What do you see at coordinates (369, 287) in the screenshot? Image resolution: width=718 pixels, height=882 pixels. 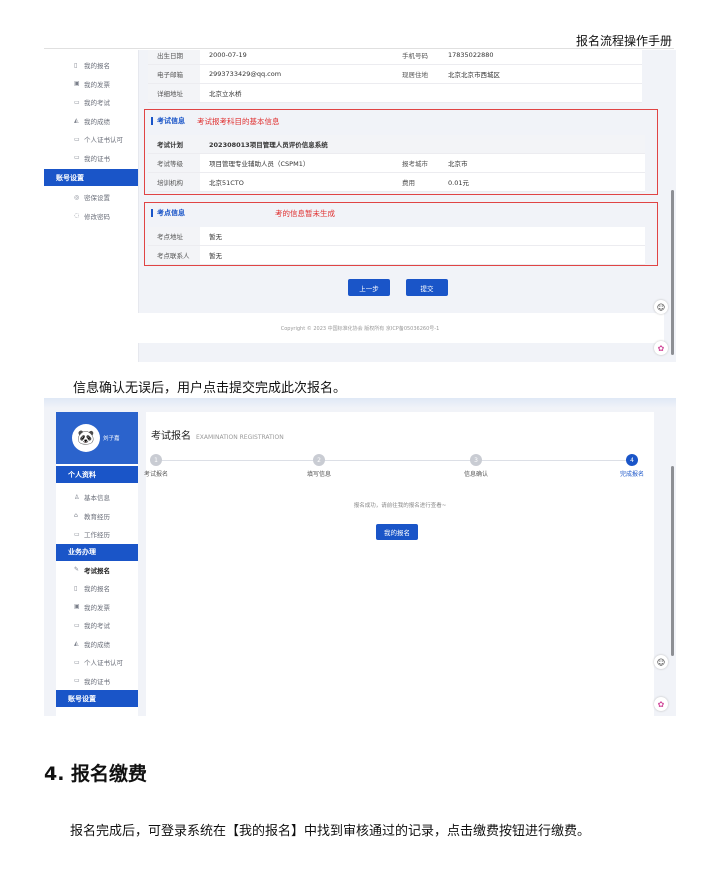 I see `prev-step-button: 上一步` at bounding box center [369, 287].